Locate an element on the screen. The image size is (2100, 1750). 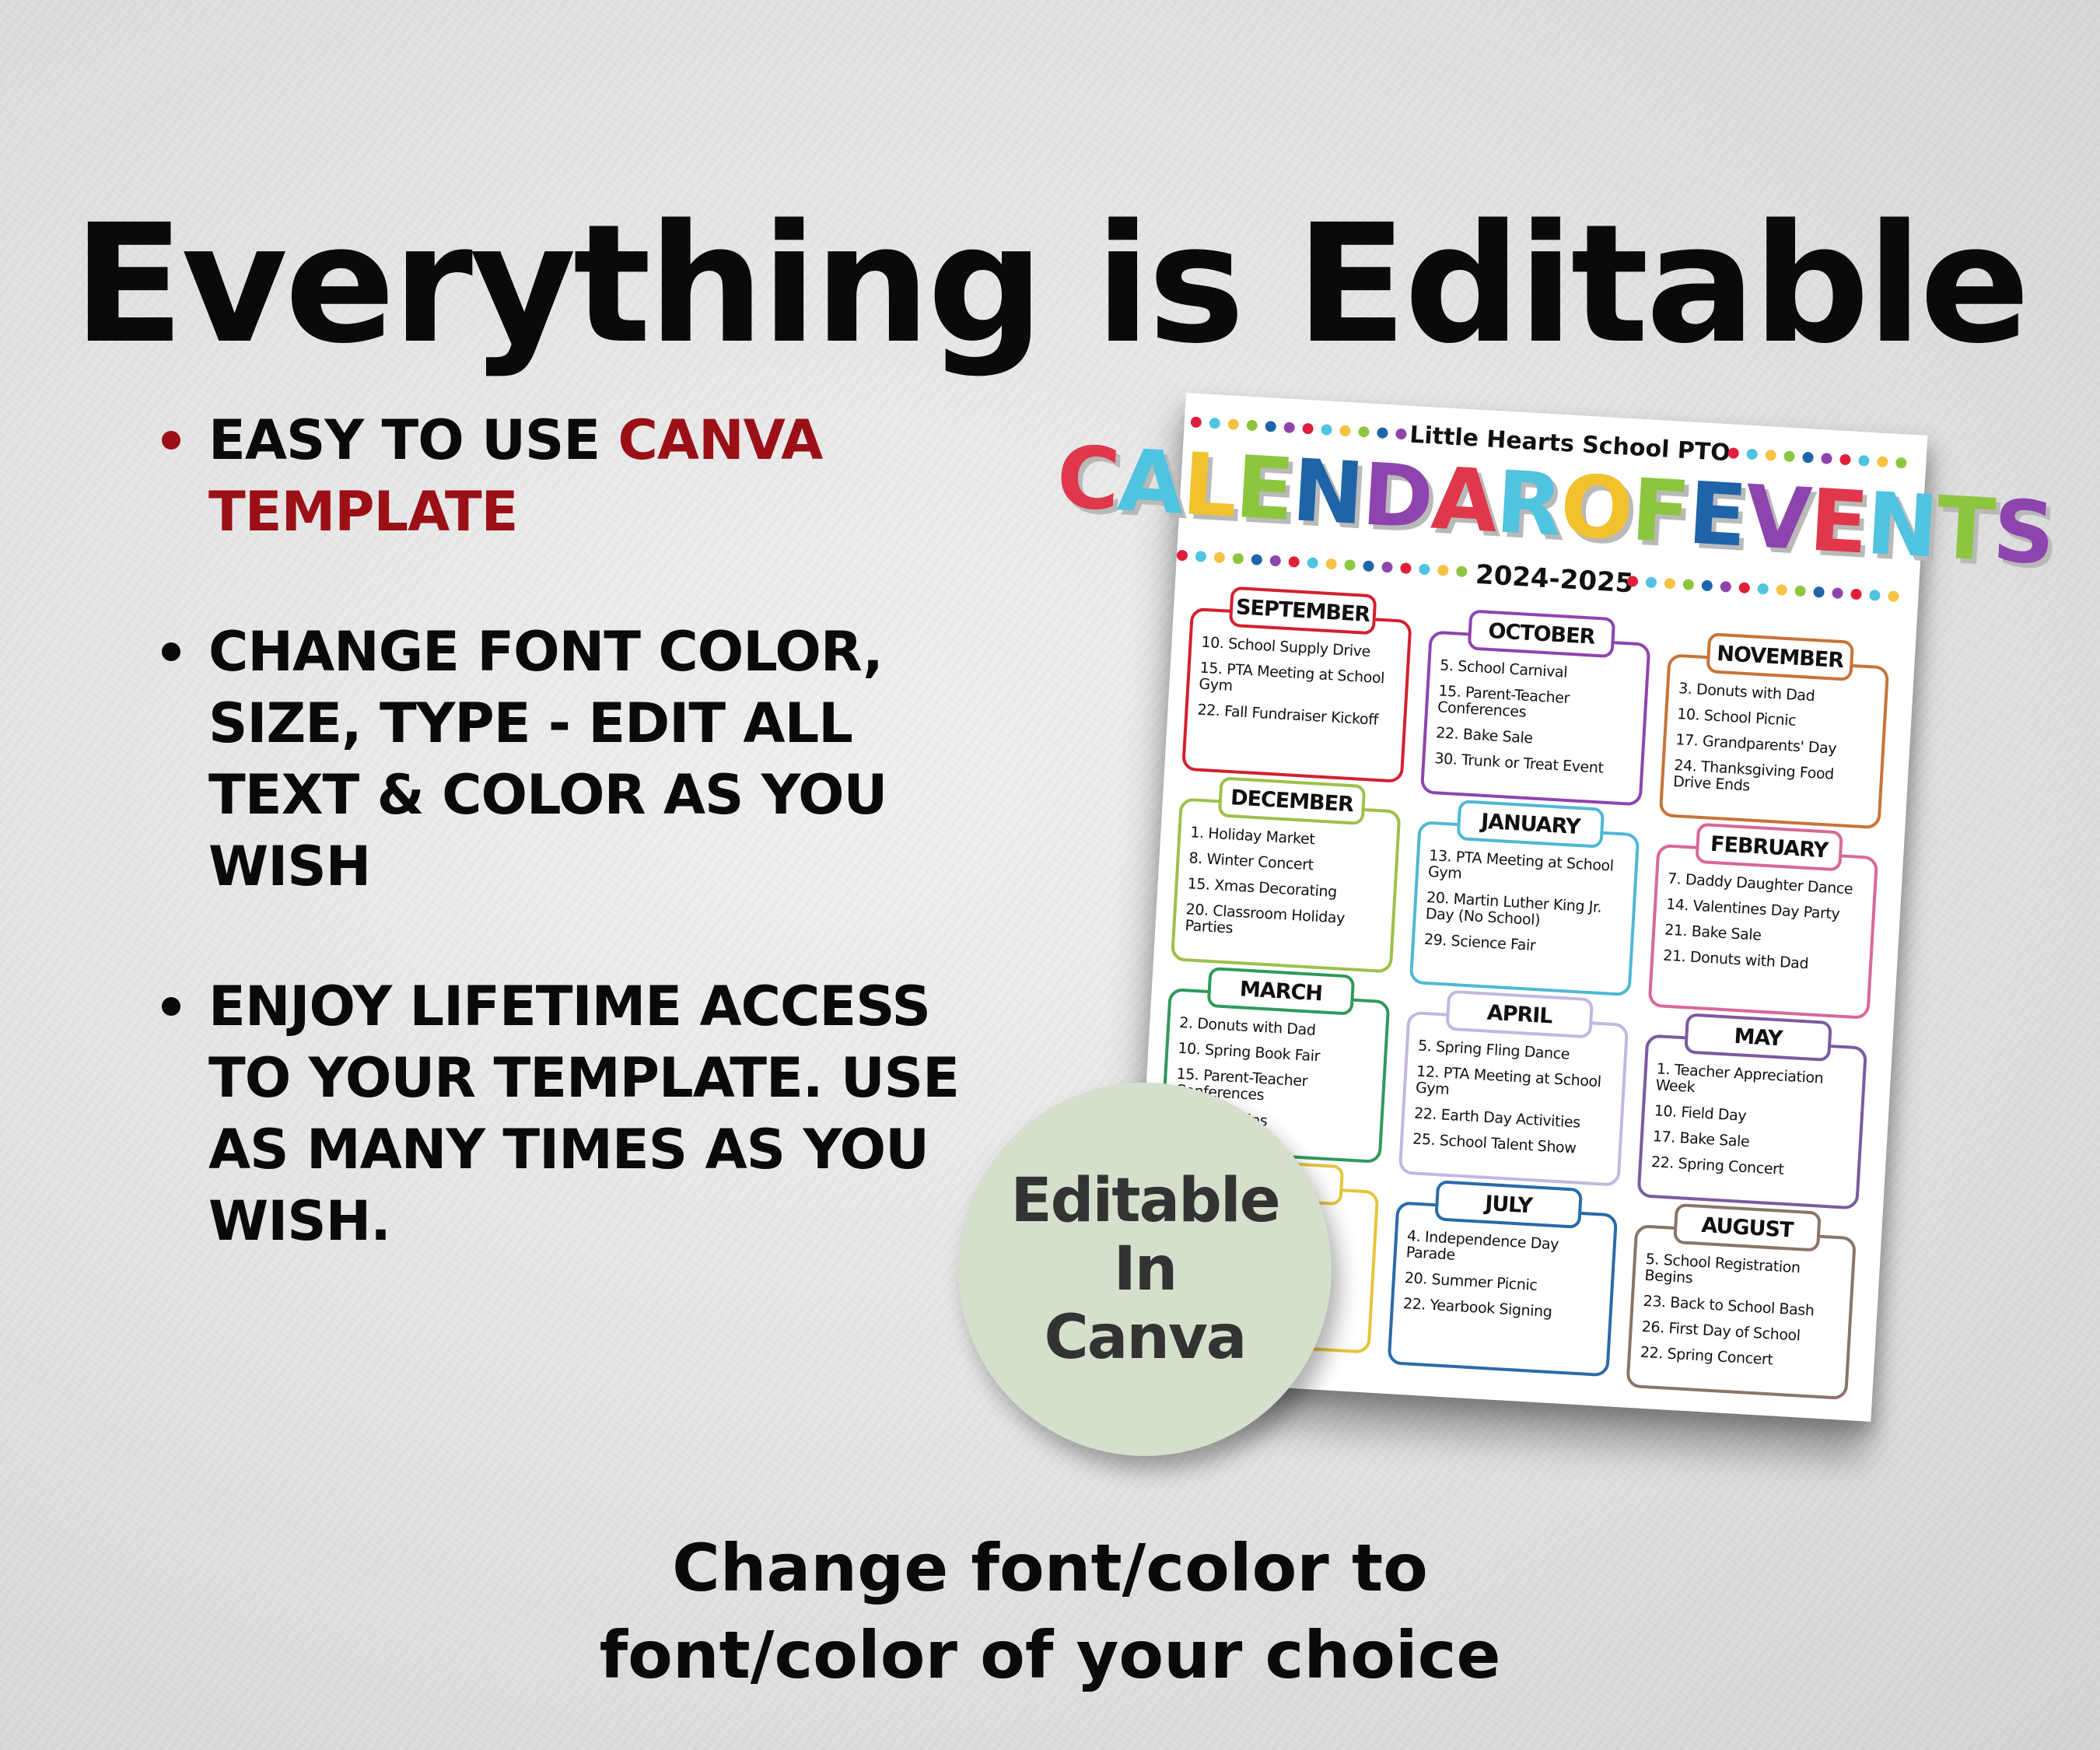
month-name: DECEMBER is located at coordinates (1292, 801).